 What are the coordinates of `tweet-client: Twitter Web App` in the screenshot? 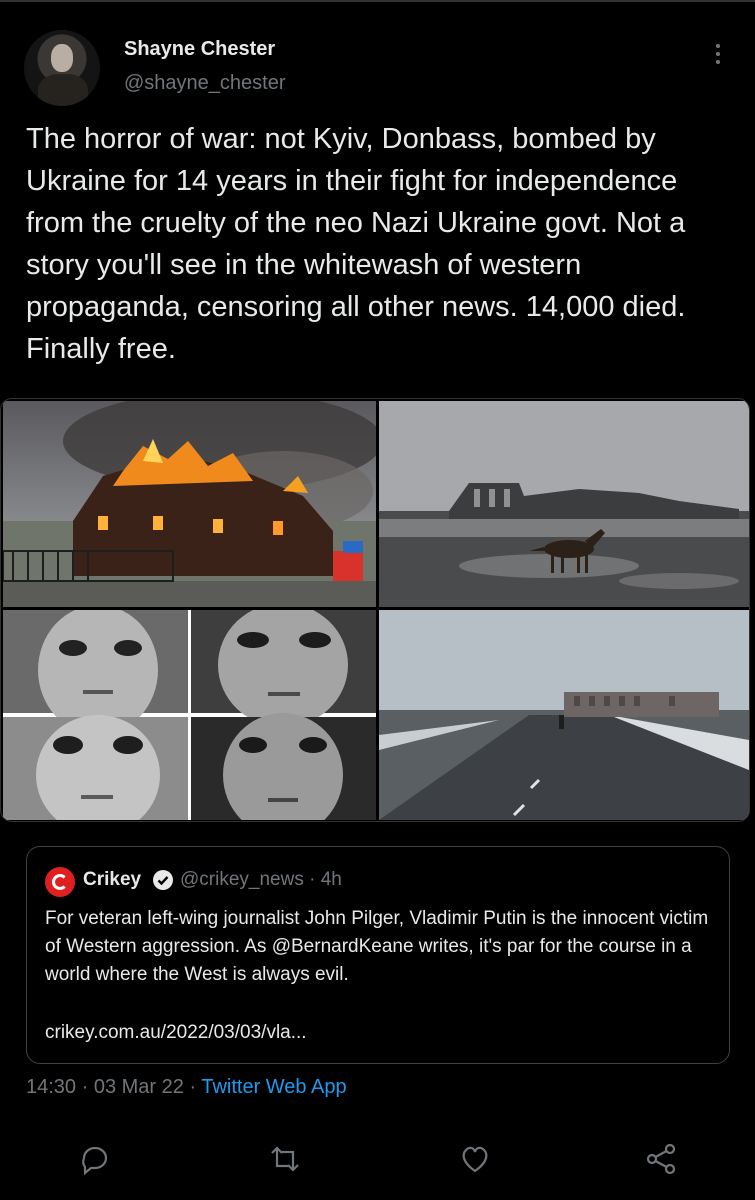 It's located at (273, 1087).